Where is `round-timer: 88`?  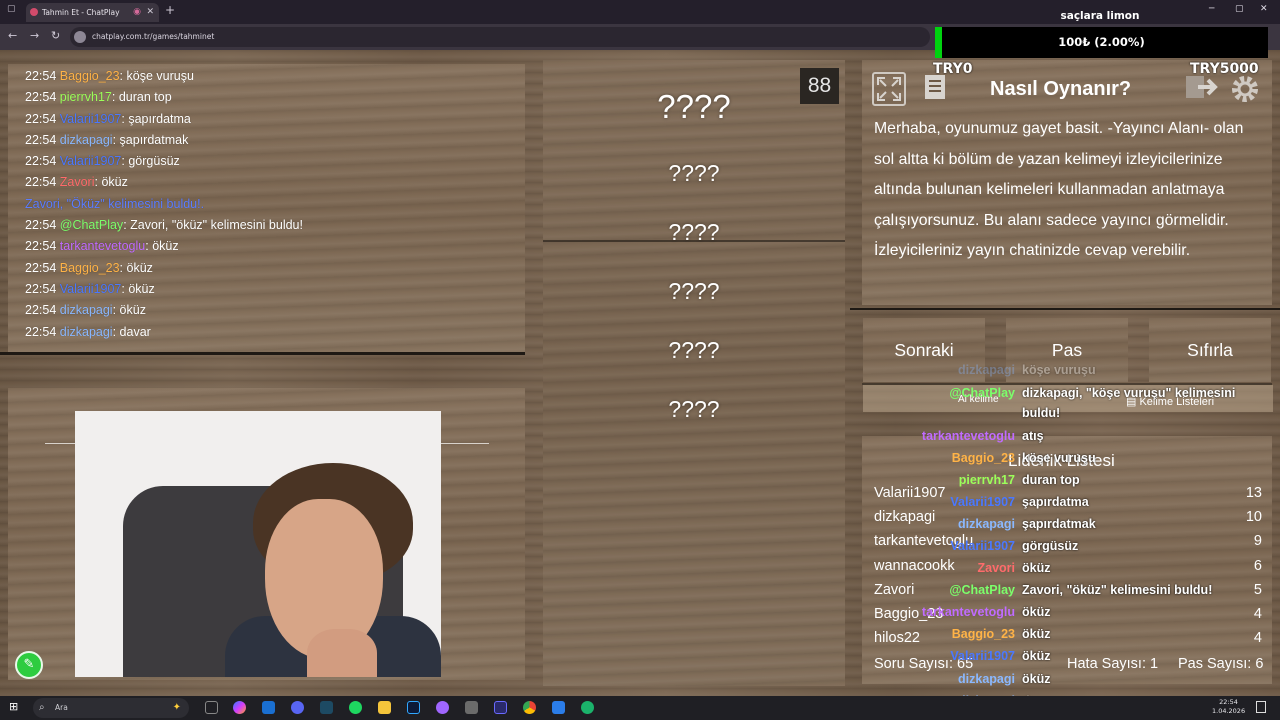 round-timer: 88 is located at coordinates (819, 86).